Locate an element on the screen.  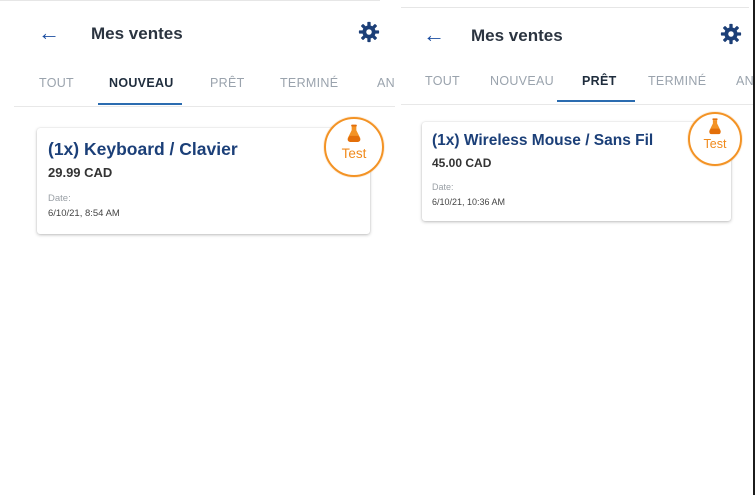
card-date: 6/10/21, 8:54 AM is located at coordinates (84, 213).